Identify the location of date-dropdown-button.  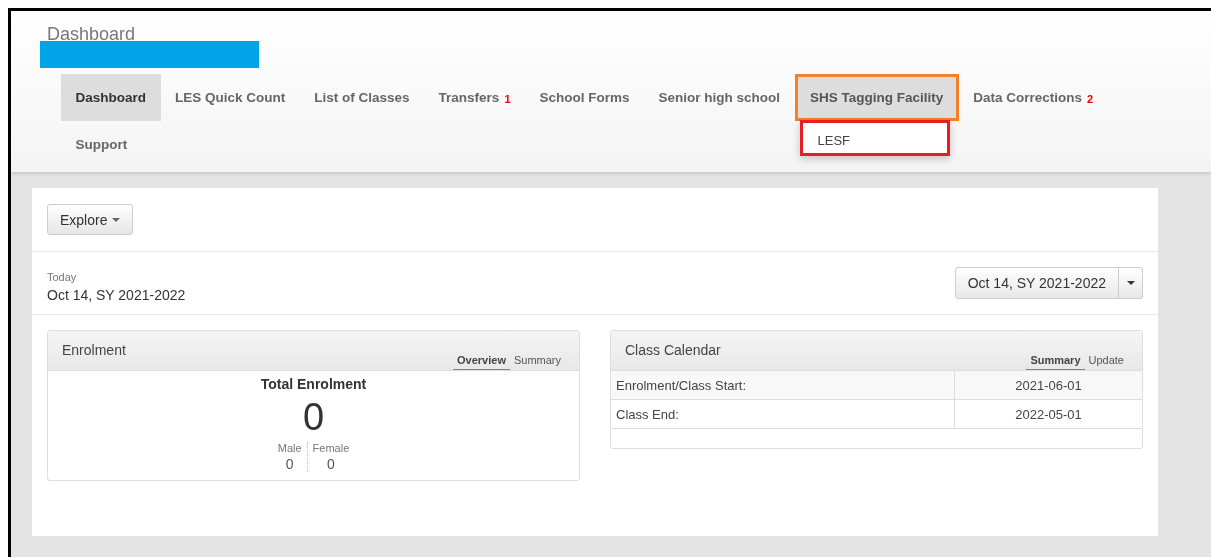
(1131, 283).